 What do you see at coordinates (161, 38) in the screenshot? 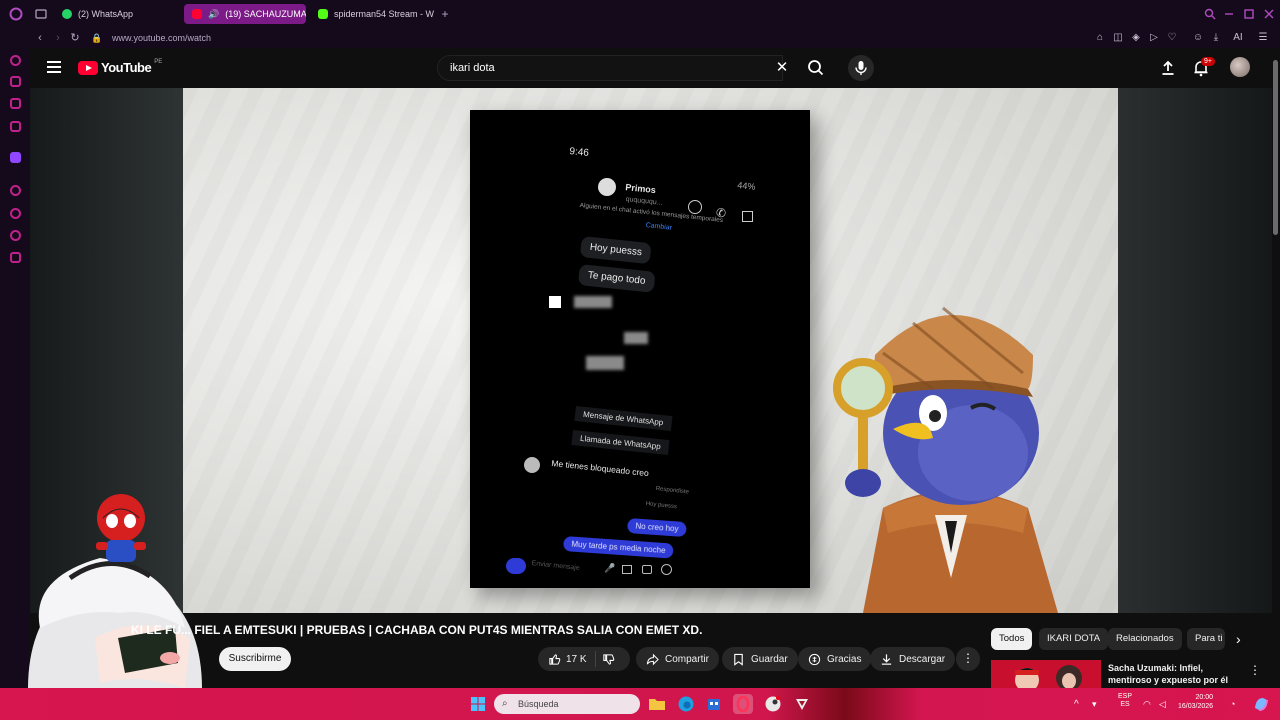
I see `url-field: www.youtube.com/watch` at bounding box center [161, 38].